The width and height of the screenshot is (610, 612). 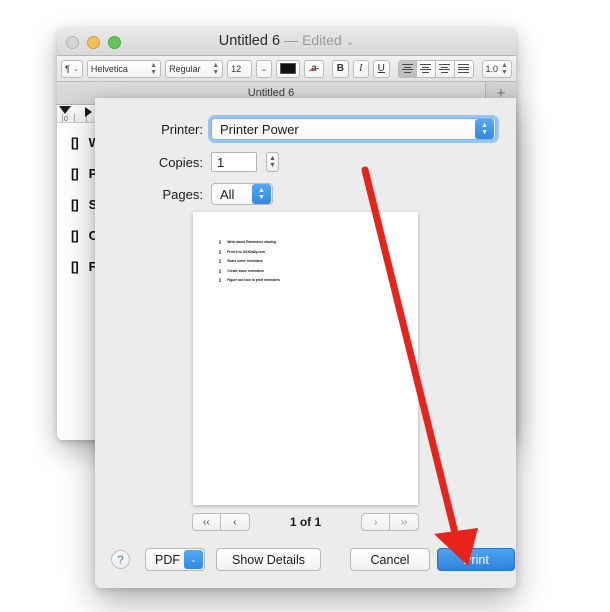 What do you see at coordinates (205, 162) in the screenshot?
I see `copies-row: Copies: 1 ▲ ▼` at bounding box center [205, 162].